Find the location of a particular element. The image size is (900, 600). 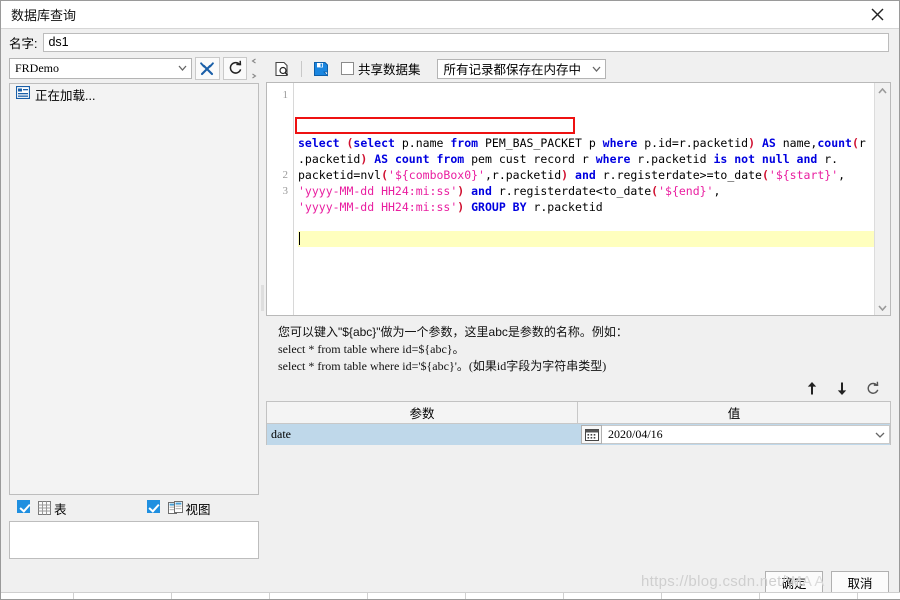

database-connection-value: FRDemo is located at coordinates (37, 67).